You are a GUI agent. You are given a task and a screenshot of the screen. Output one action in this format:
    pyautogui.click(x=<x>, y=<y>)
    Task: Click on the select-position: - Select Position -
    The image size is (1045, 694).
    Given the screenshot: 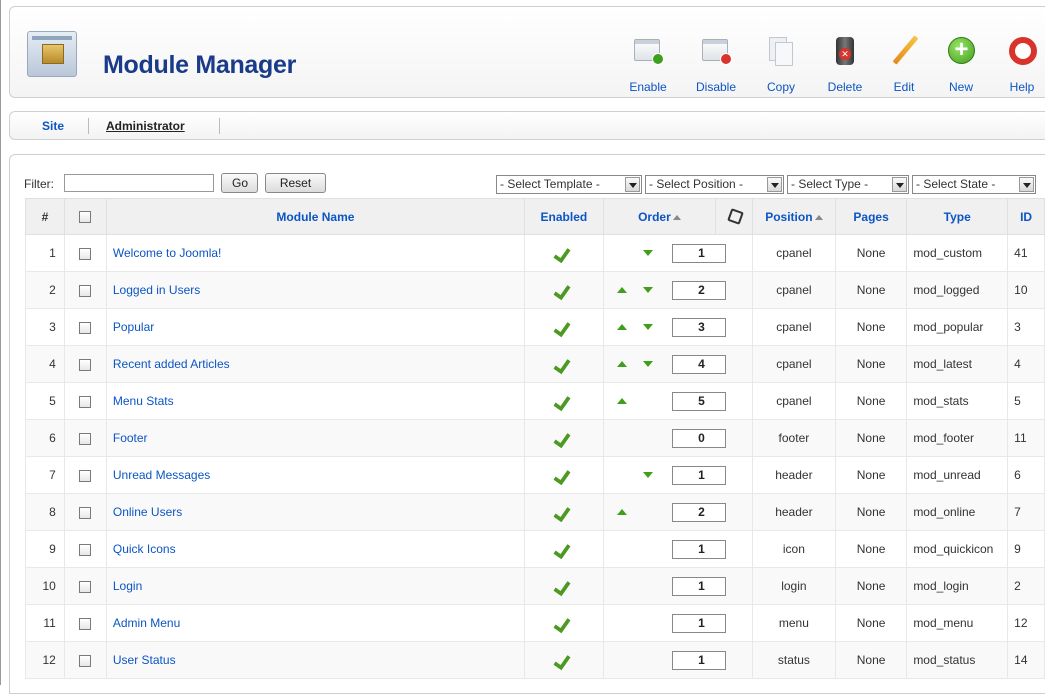 What is the action you would take?
    pyautogui.click(x=714, y=184)
    